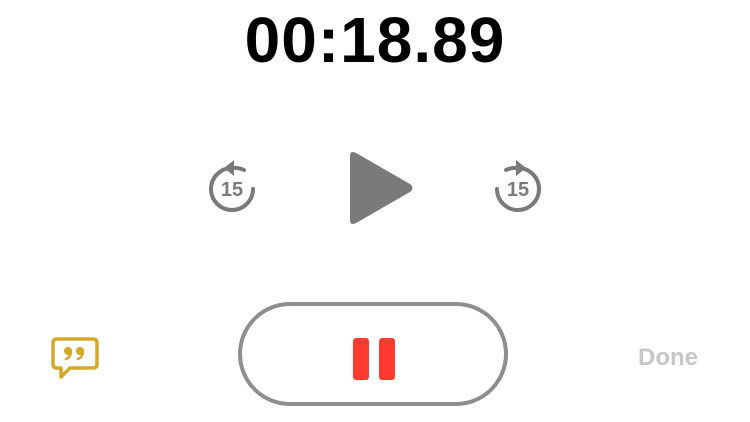 This screenshot has width=750, height=422. Describe the element at coordinates (381, 188) in the screenshot. I see `play-icon` at that location.